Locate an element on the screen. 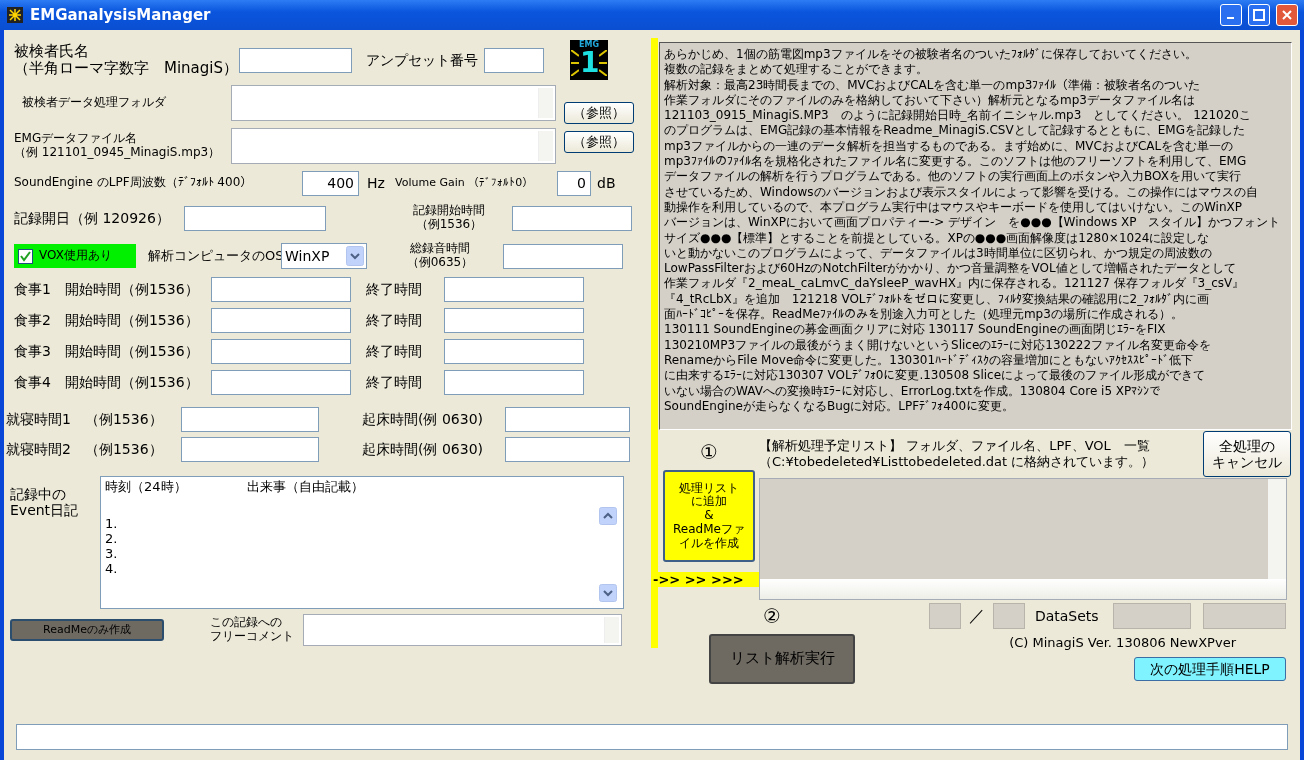 Image resolution: width=1304 pixels, height=760 pixels. file-field is located at coordinates (393, 146).